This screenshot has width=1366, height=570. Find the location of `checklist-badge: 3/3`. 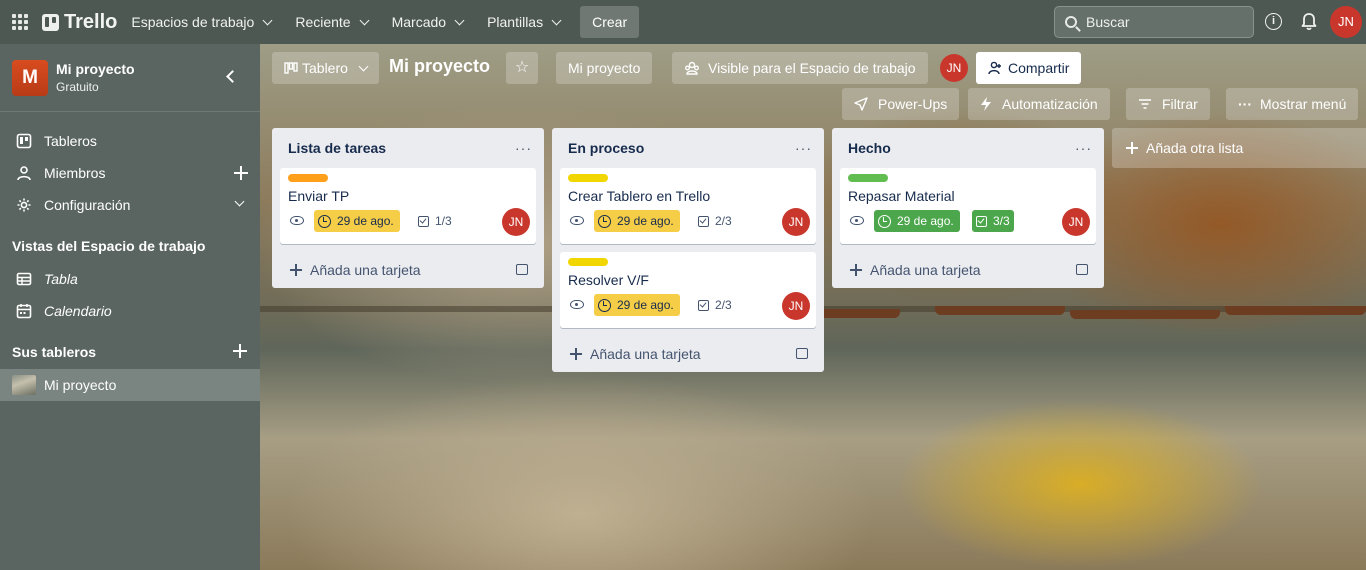

checklist-badge: 3/3 is located at coordinates (993, 221).